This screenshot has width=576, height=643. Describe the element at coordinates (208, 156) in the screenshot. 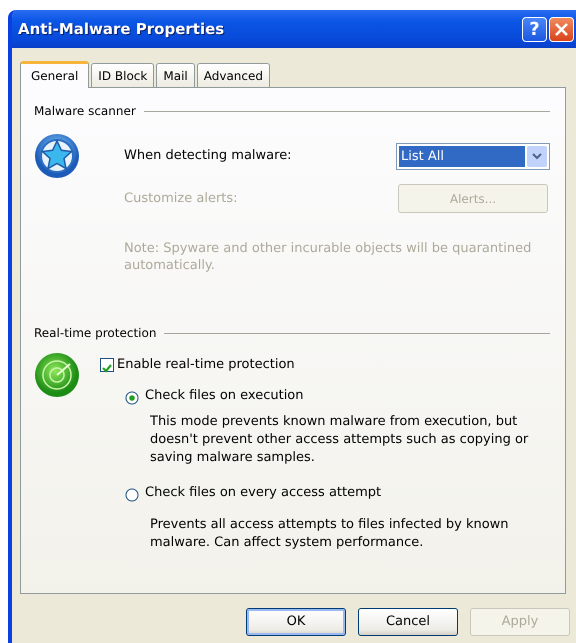

I see `field-label: When detecting malware:` at that location.